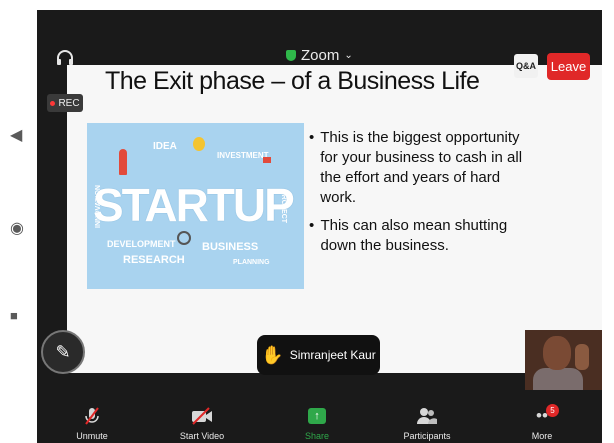  What do you see at coordinates (582, 357) in the screenshot?
I see `participant-hand` at bounding box center [582, 357].